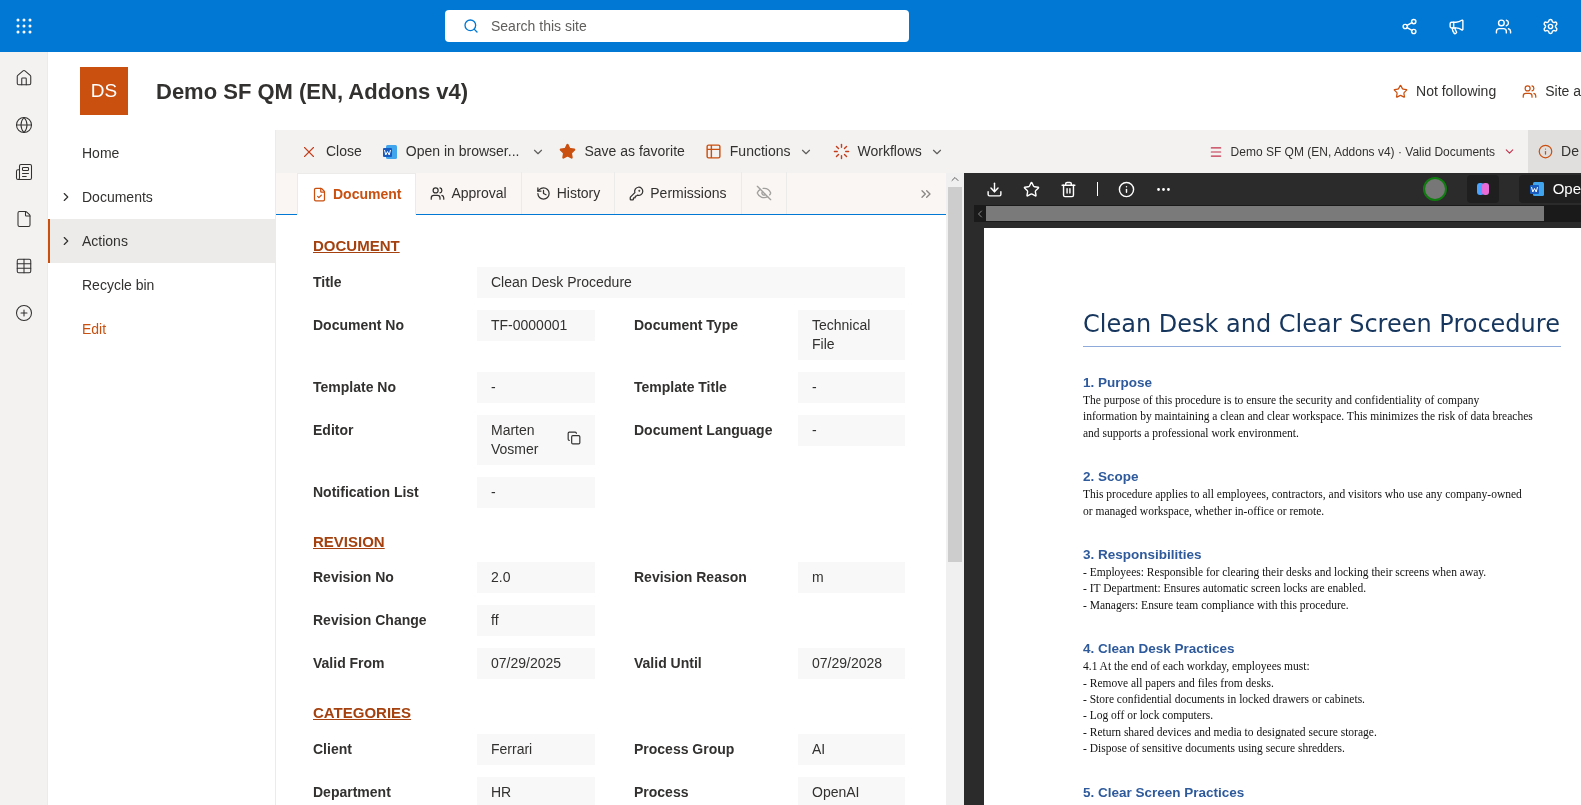  Describe the element at coordinates (1554, 151) in the screenshot. I see `info-button: De` at that location.